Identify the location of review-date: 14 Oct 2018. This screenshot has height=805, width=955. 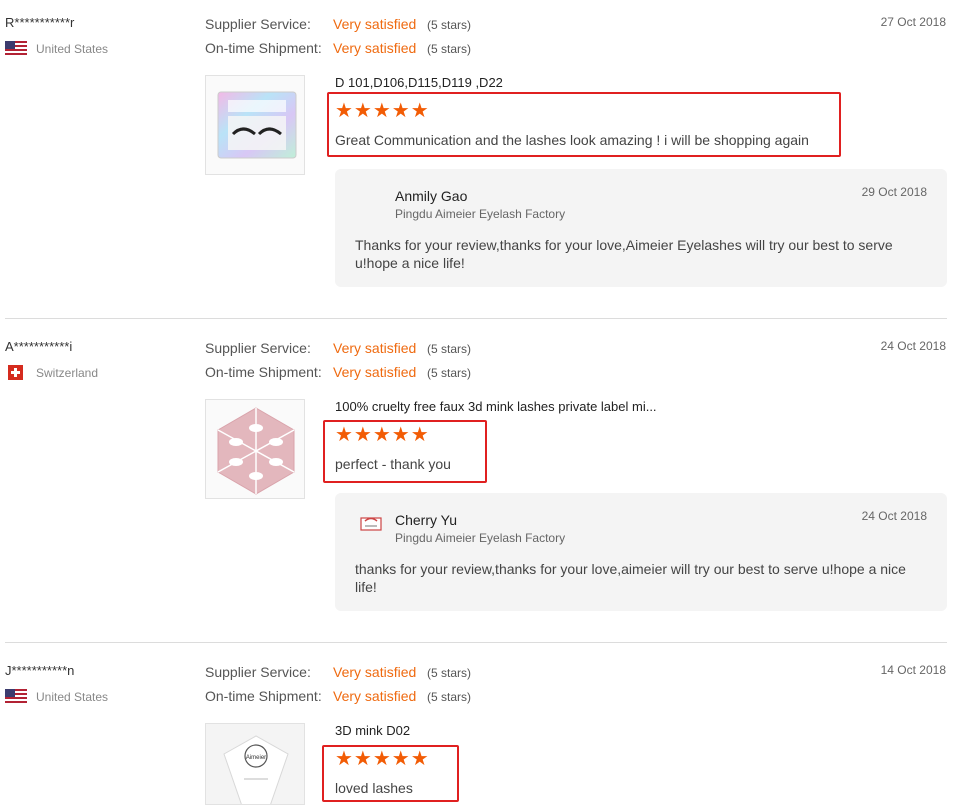
(913, 670).